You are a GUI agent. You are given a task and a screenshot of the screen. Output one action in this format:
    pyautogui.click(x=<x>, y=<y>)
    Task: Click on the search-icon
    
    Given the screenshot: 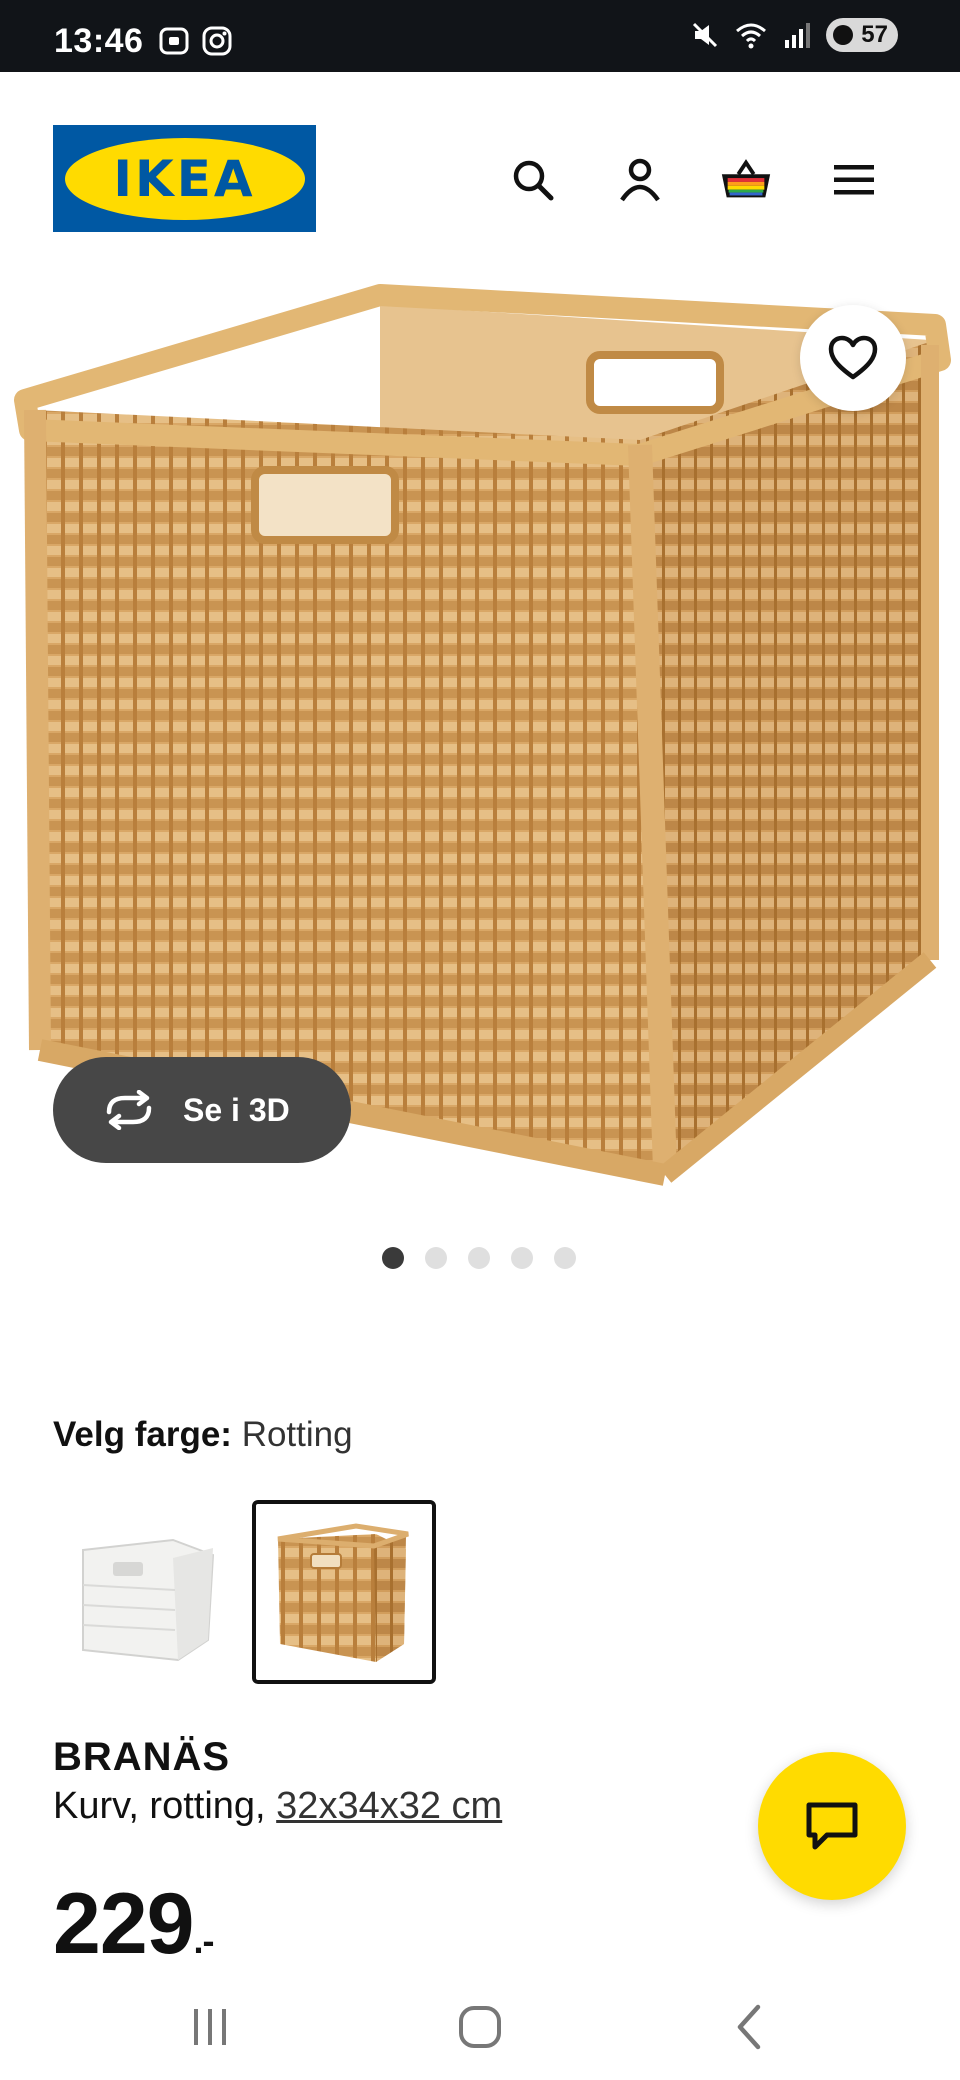 What is the action you would take?
    pyautogui.click(x=533, y=180)
    